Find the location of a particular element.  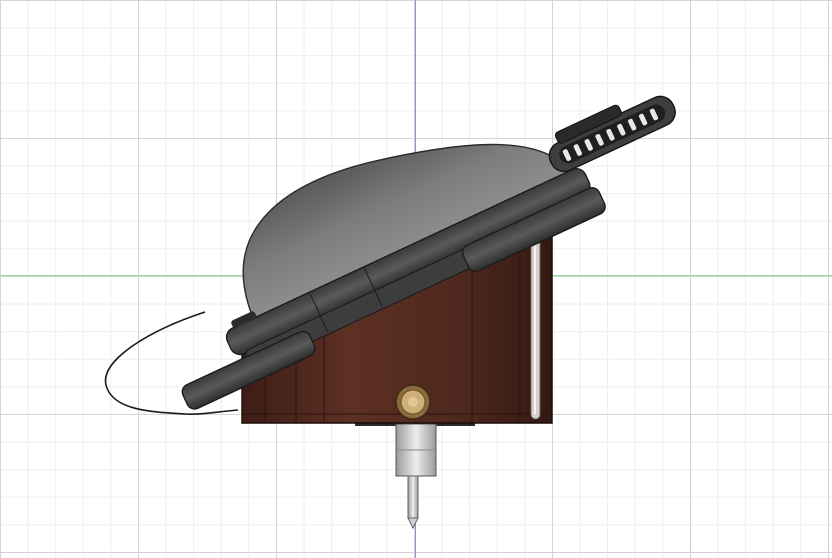

probe is located at coordinates (415, 475).